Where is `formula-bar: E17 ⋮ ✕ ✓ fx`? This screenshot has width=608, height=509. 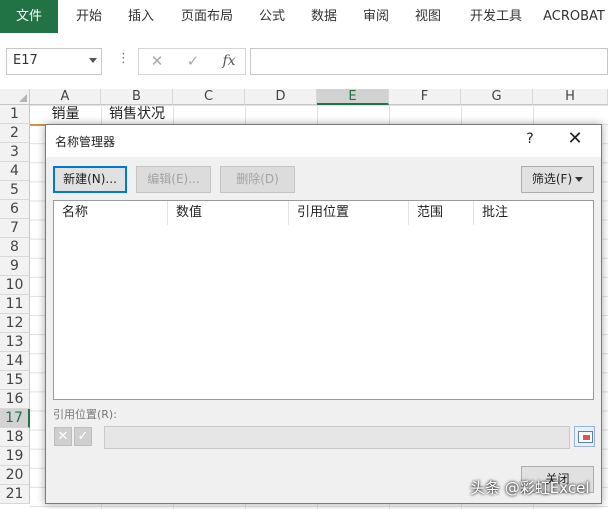
formula-bar: E17 ⋮ ✕ ✓ fx is located at coordinates (304, 61).